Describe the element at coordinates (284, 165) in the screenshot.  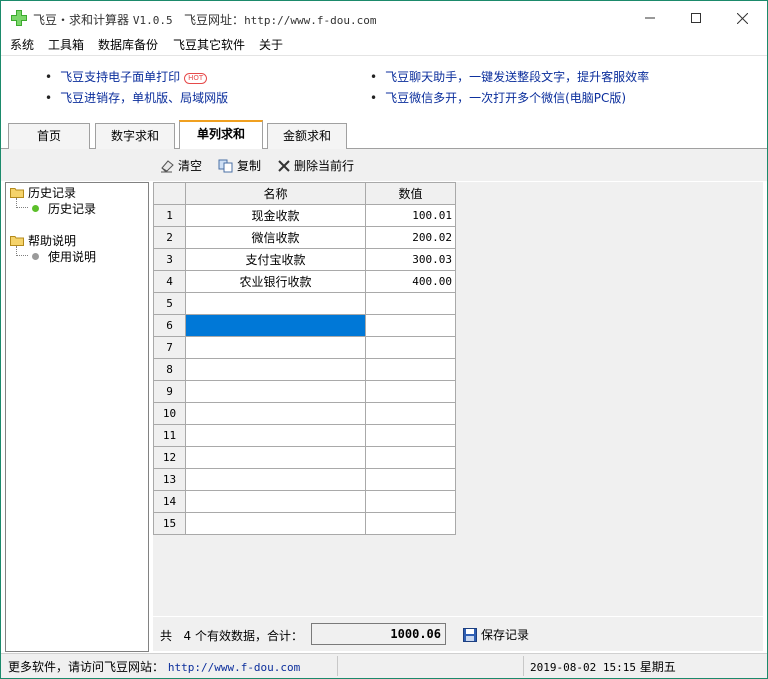
I see `delete-x-icon` at that location.